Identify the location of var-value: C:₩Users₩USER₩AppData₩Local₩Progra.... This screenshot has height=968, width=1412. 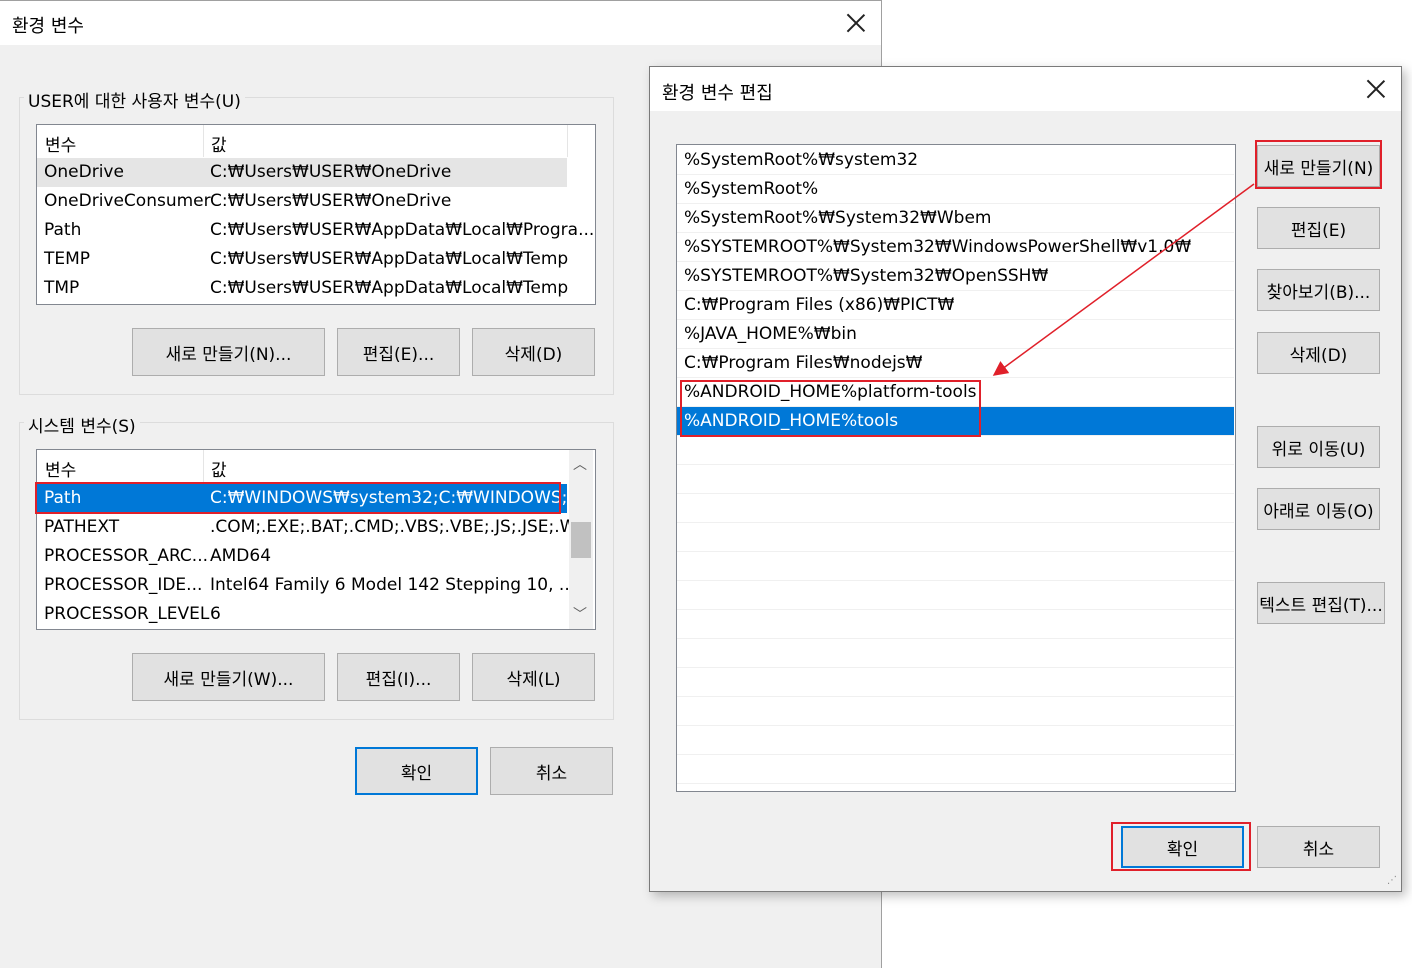
(402, 230).